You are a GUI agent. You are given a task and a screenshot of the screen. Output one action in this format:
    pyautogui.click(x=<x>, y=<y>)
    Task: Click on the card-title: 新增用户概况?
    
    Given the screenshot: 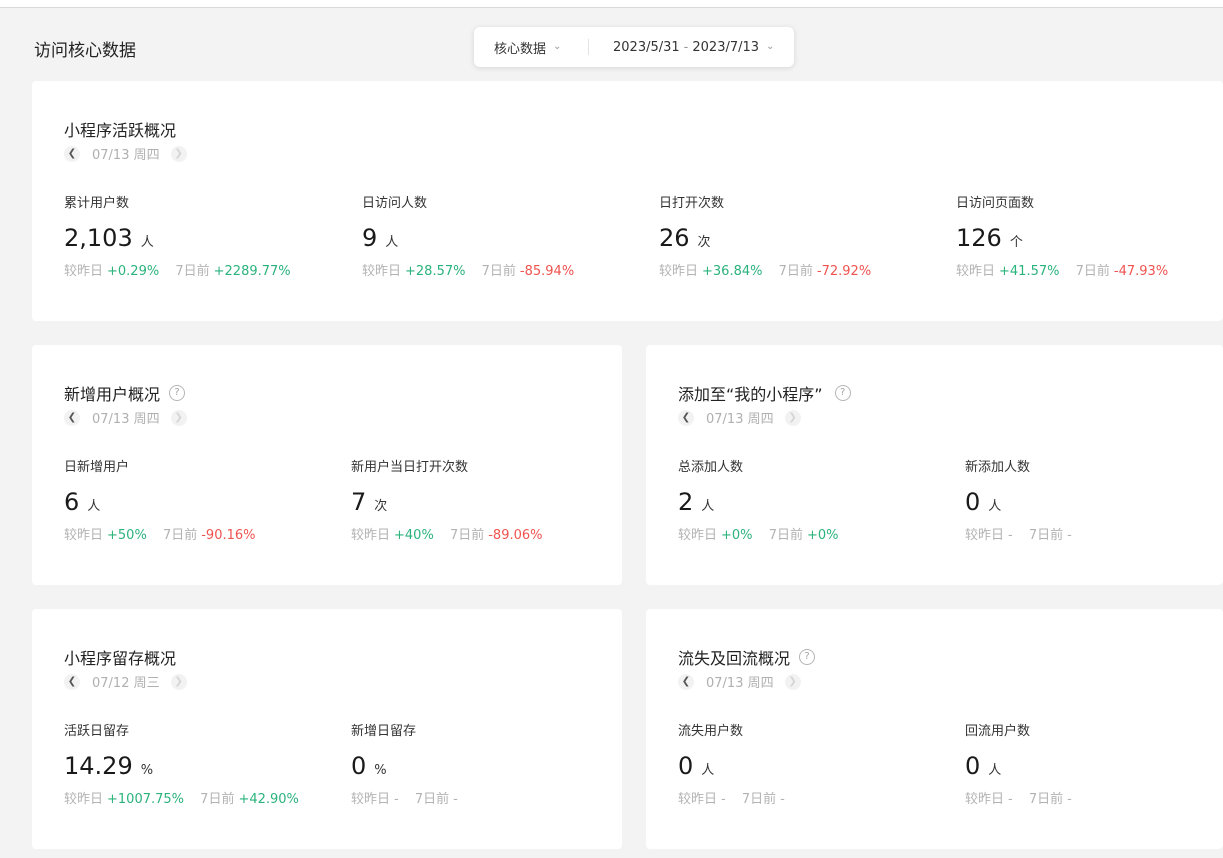 What is the action you would take?
    pyautogui.click(x=125, y=393)
    